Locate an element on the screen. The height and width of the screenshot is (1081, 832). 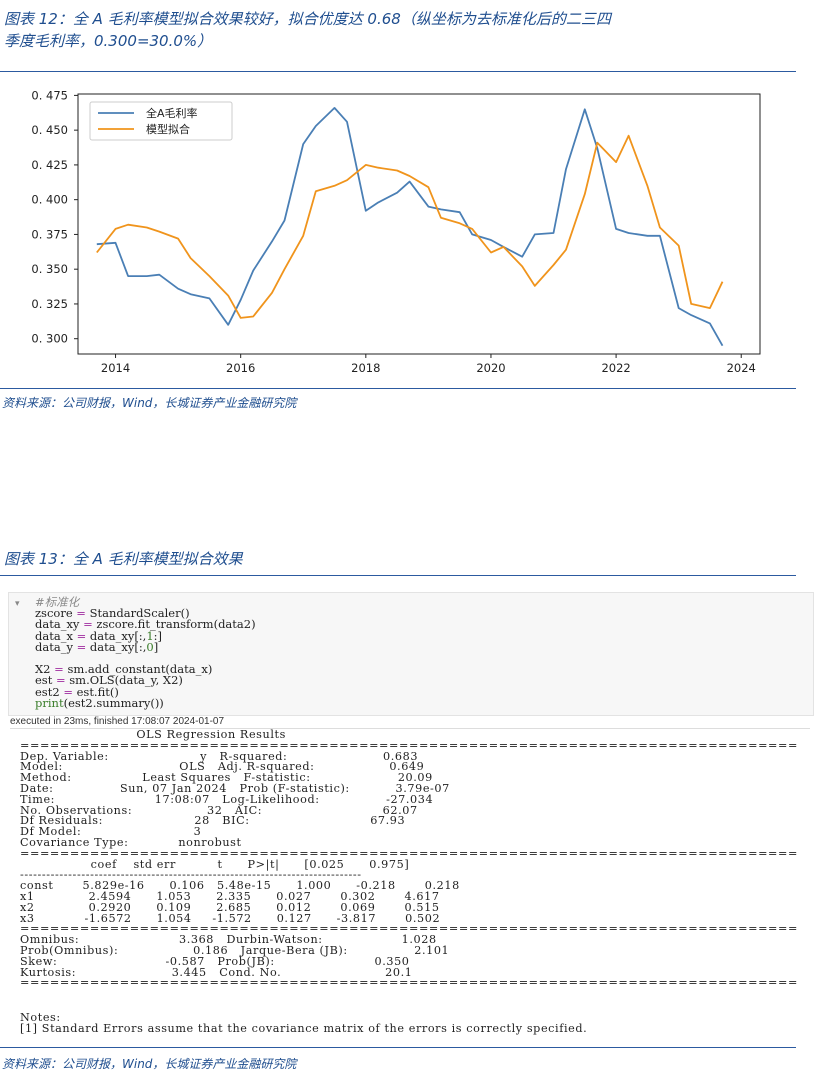
x-tick-label: 2022 is located at coordinates (615, 368).